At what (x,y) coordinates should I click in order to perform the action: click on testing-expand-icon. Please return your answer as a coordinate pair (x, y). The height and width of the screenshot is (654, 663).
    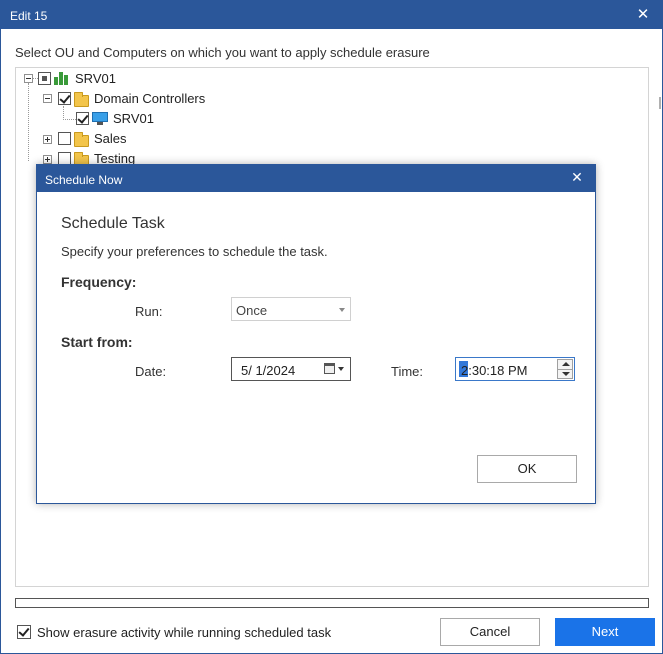
    Looking at the image, I should click on (47, 159).